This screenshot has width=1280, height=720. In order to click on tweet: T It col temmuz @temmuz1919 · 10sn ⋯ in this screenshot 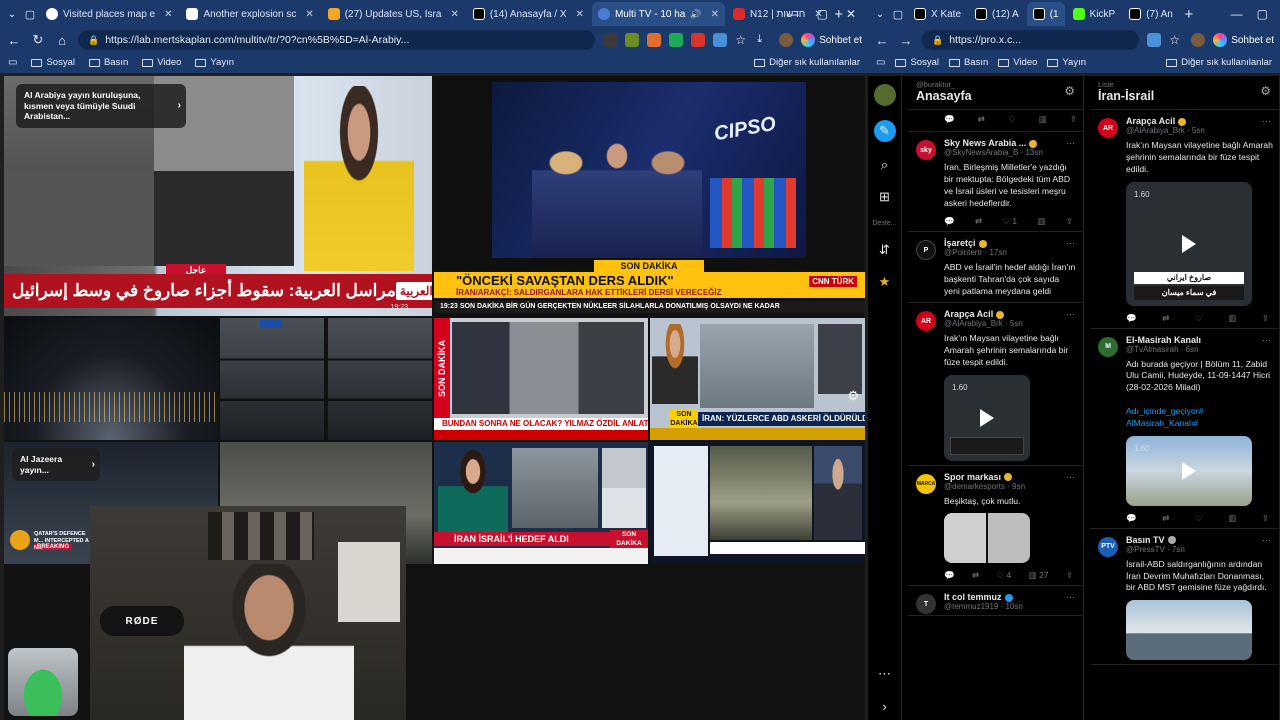, I will do `click(995, 601)`.